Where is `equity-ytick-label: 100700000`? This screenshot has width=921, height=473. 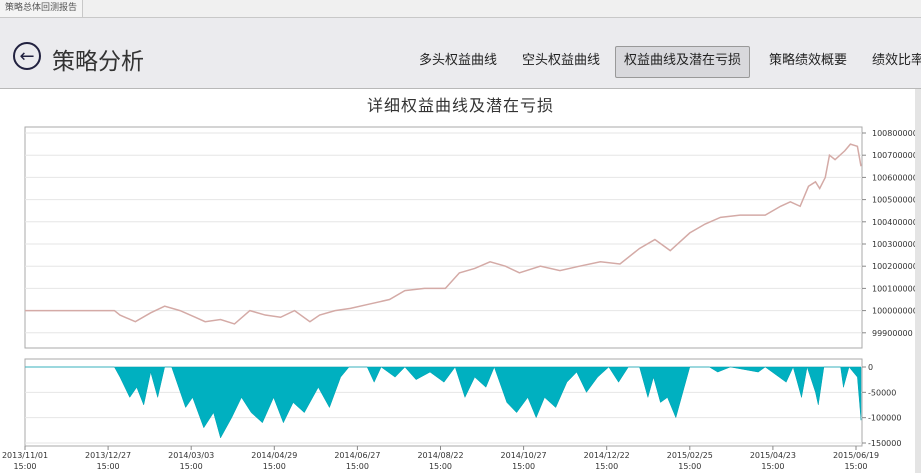 equity-ytick-label: 100700000 is located at coordinates (895, 155).